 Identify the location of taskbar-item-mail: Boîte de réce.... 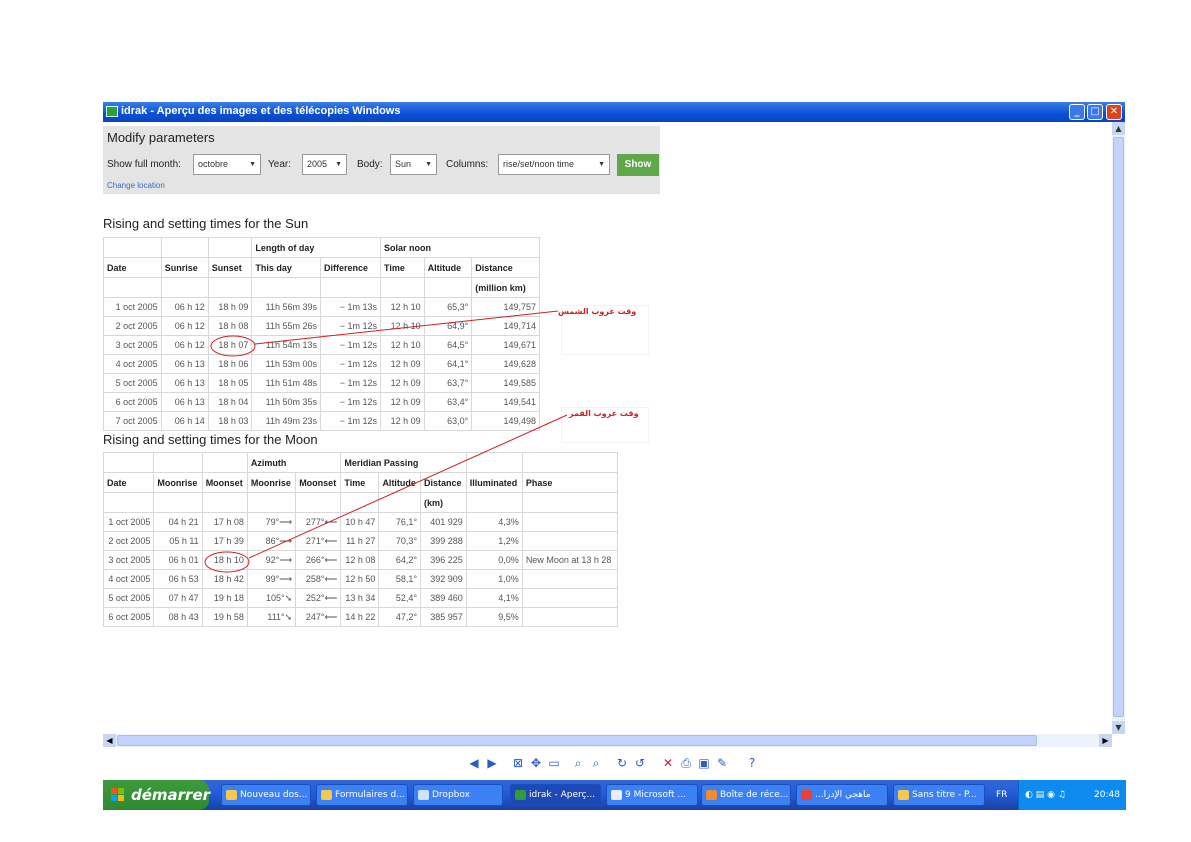
(746, 795).